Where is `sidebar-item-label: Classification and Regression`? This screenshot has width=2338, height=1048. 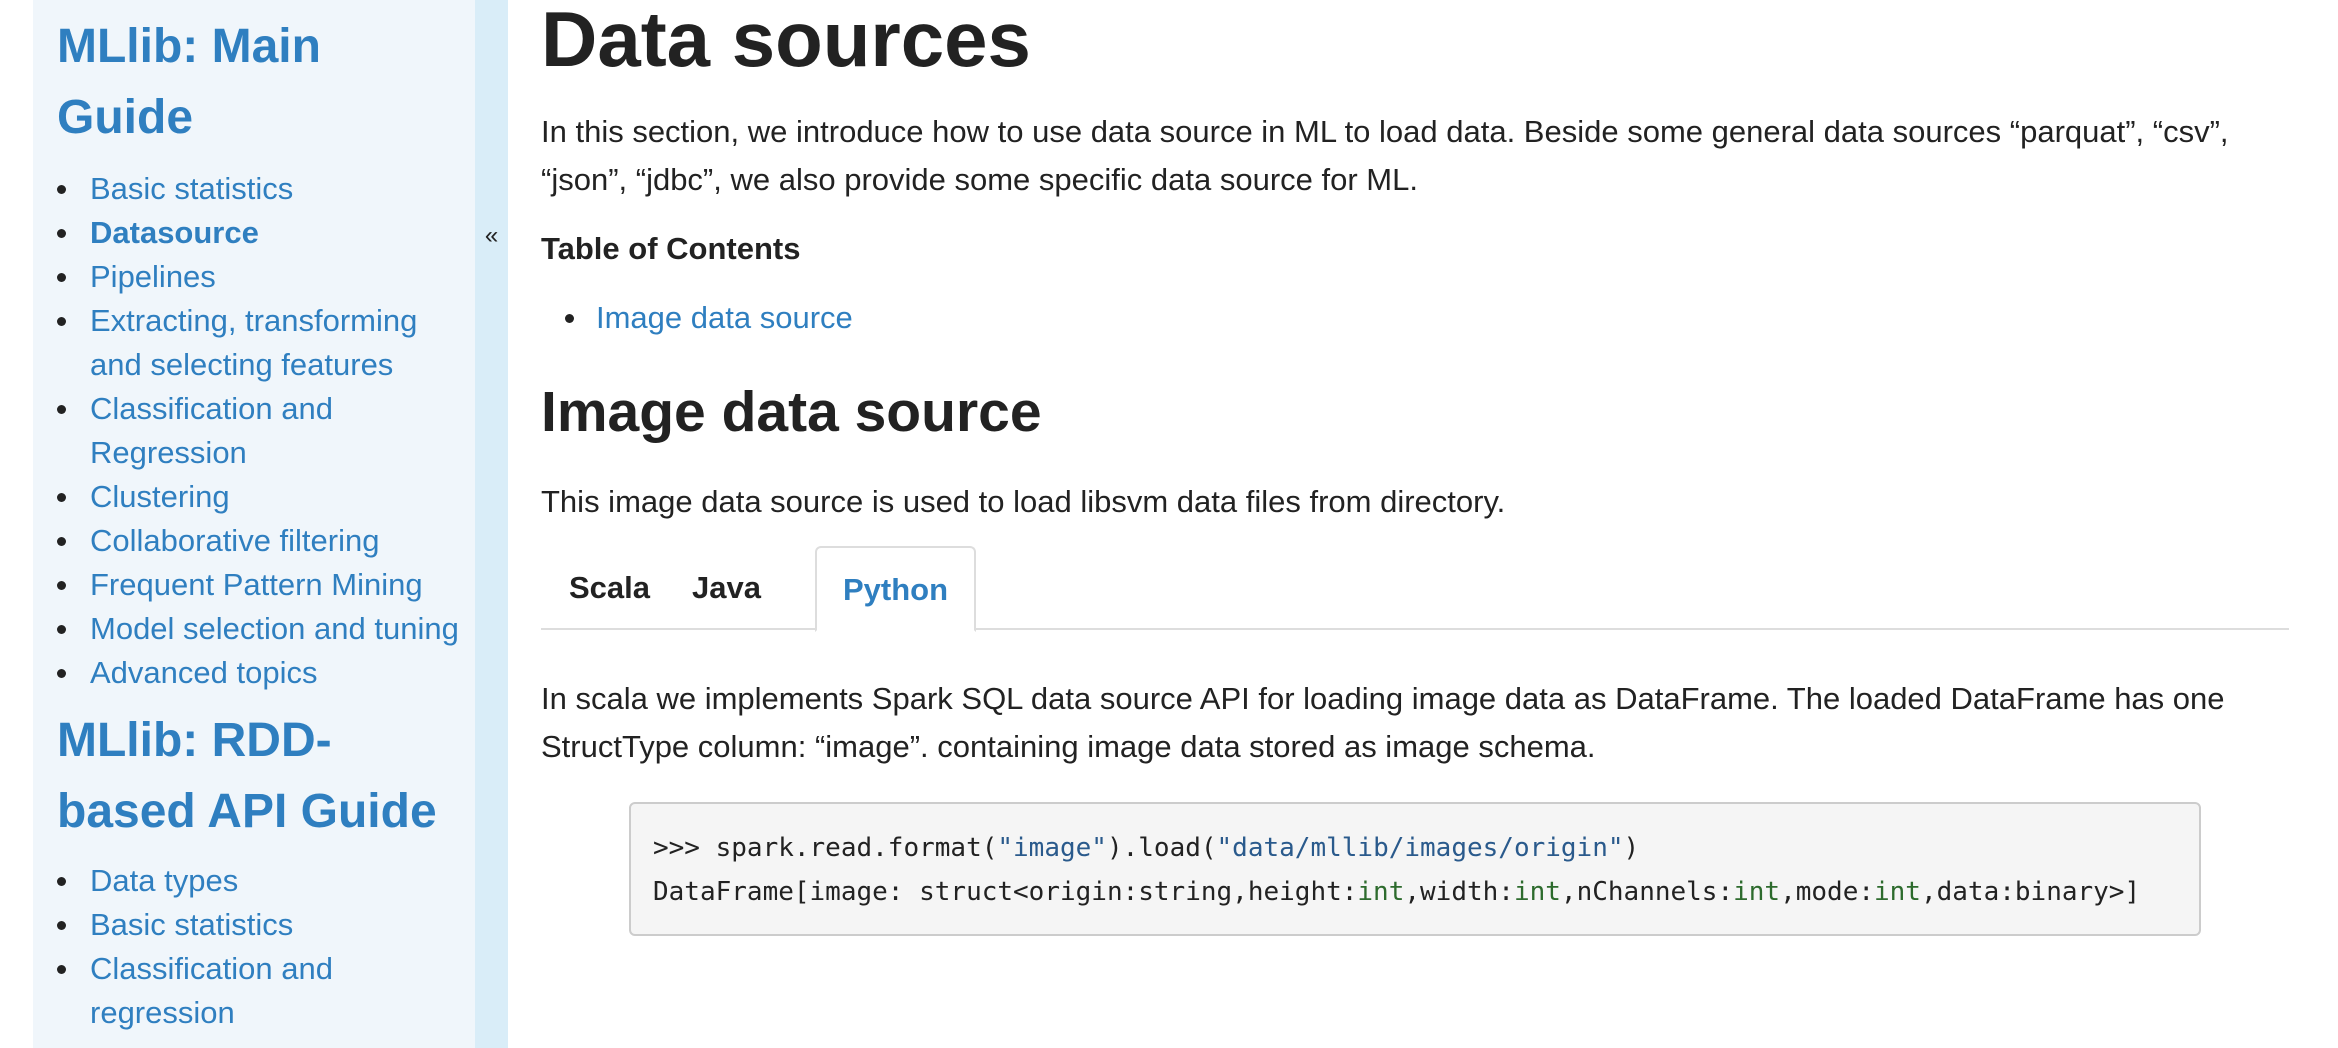
sidebar-item-label: Classification and Regression is located at coordinates (211, 430).